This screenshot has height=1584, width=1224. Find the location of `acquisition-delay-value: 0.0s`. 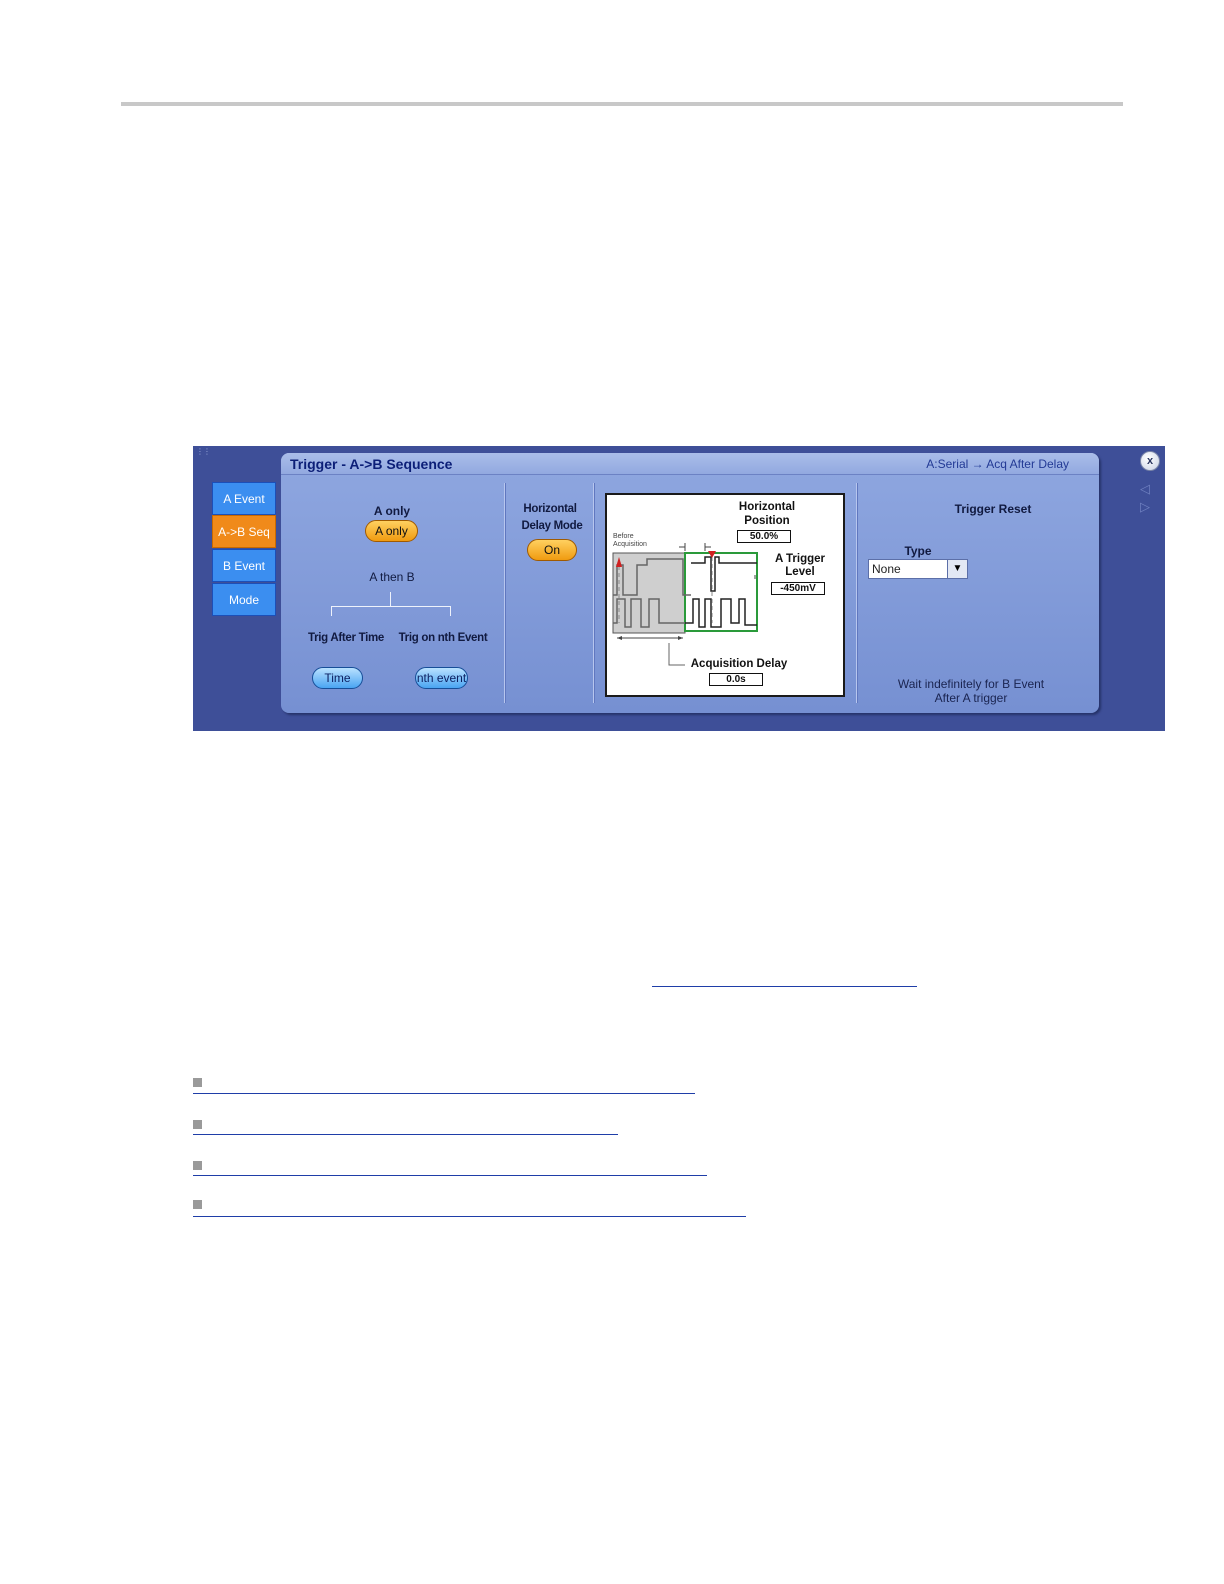

acquisition-delay-value: 0.0s is located at coordinates (736, 679).